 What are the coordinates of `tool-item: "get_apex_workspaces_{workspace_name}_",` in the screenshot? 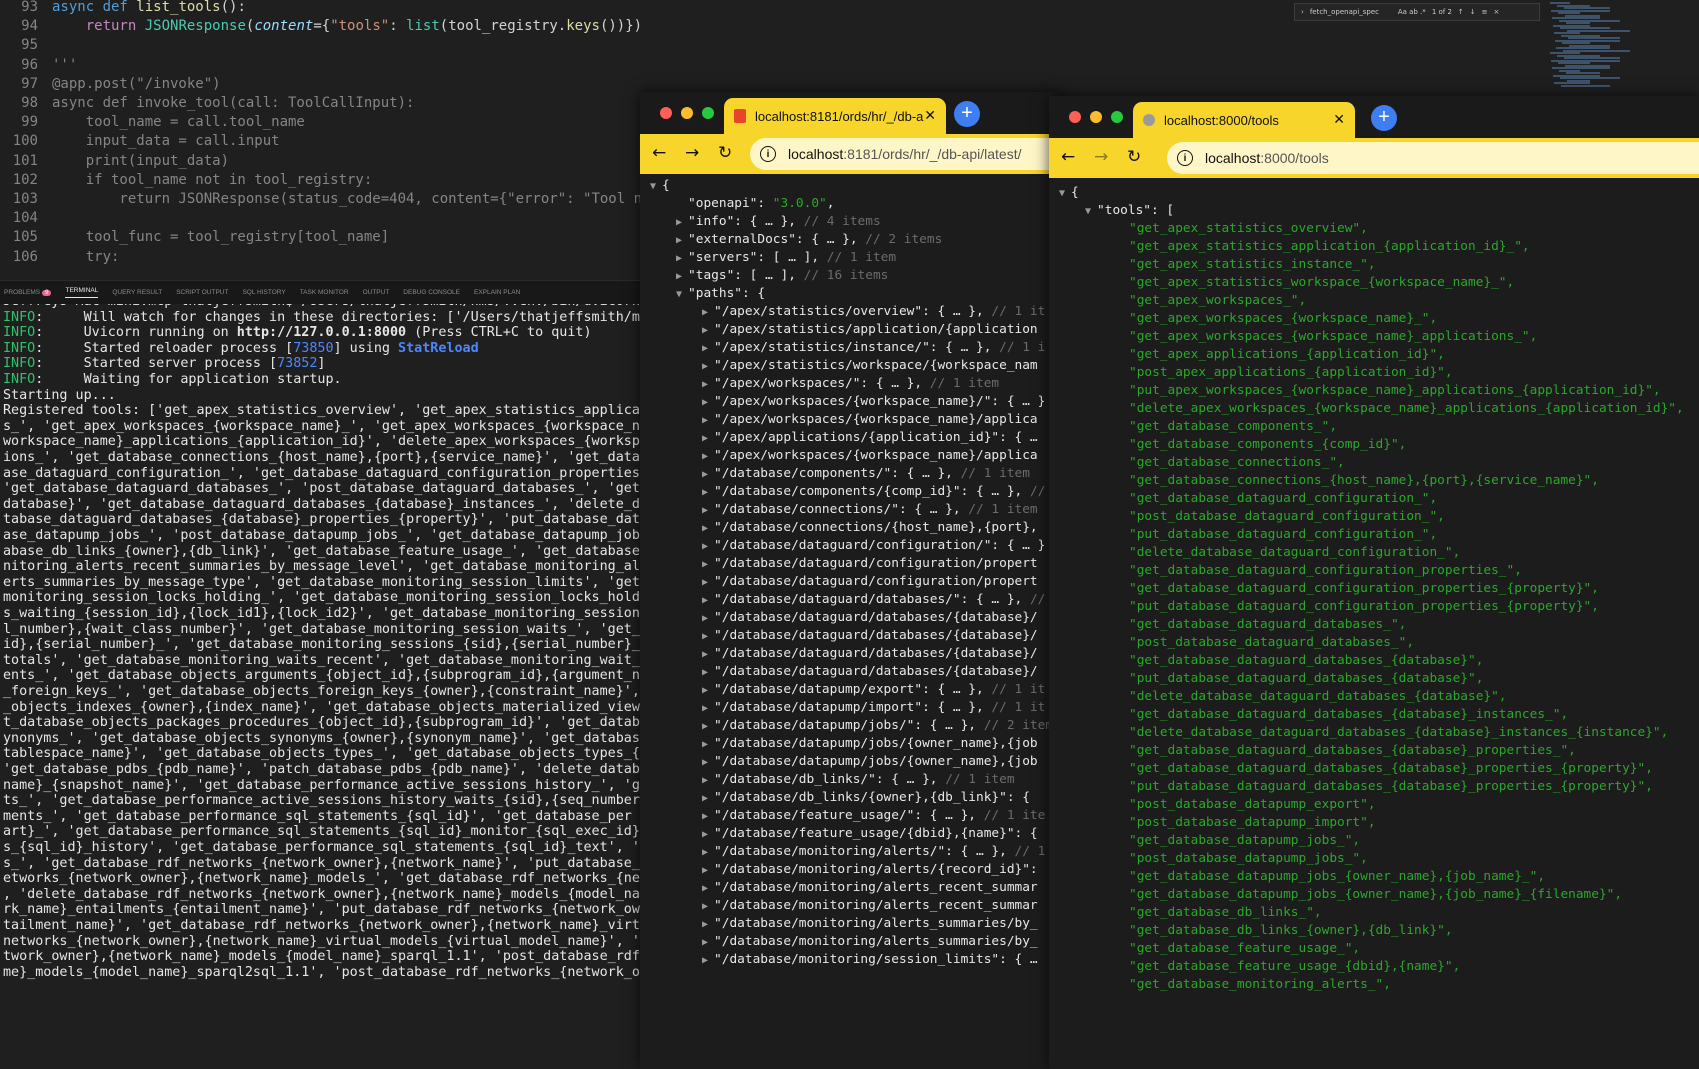 It's located at (1283, 319).